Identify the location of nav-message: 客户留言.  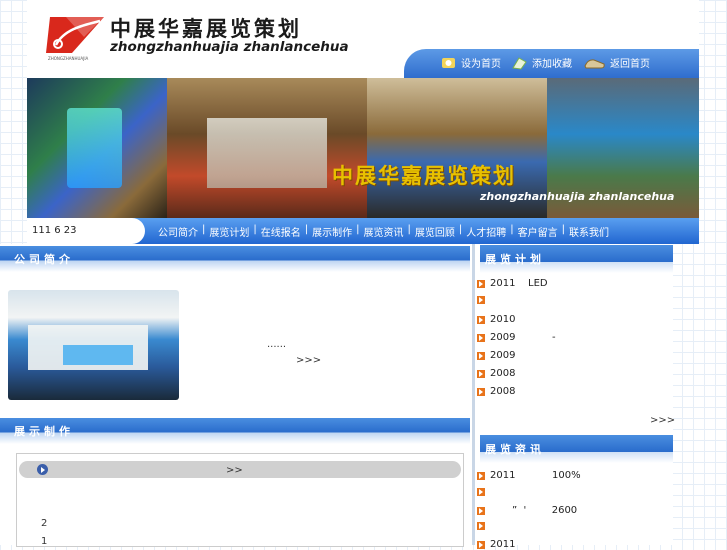
(538, 231).